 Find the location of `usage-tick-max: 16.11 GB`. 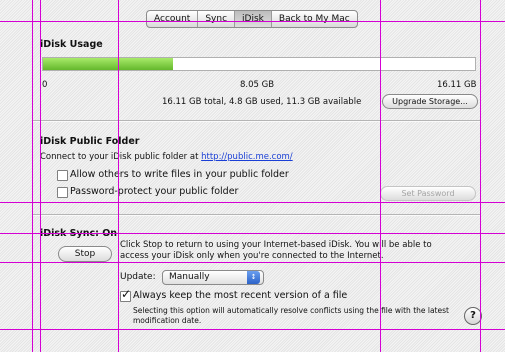

usage-tick-max: 16.11 GB is located at coordinates (457, 85).